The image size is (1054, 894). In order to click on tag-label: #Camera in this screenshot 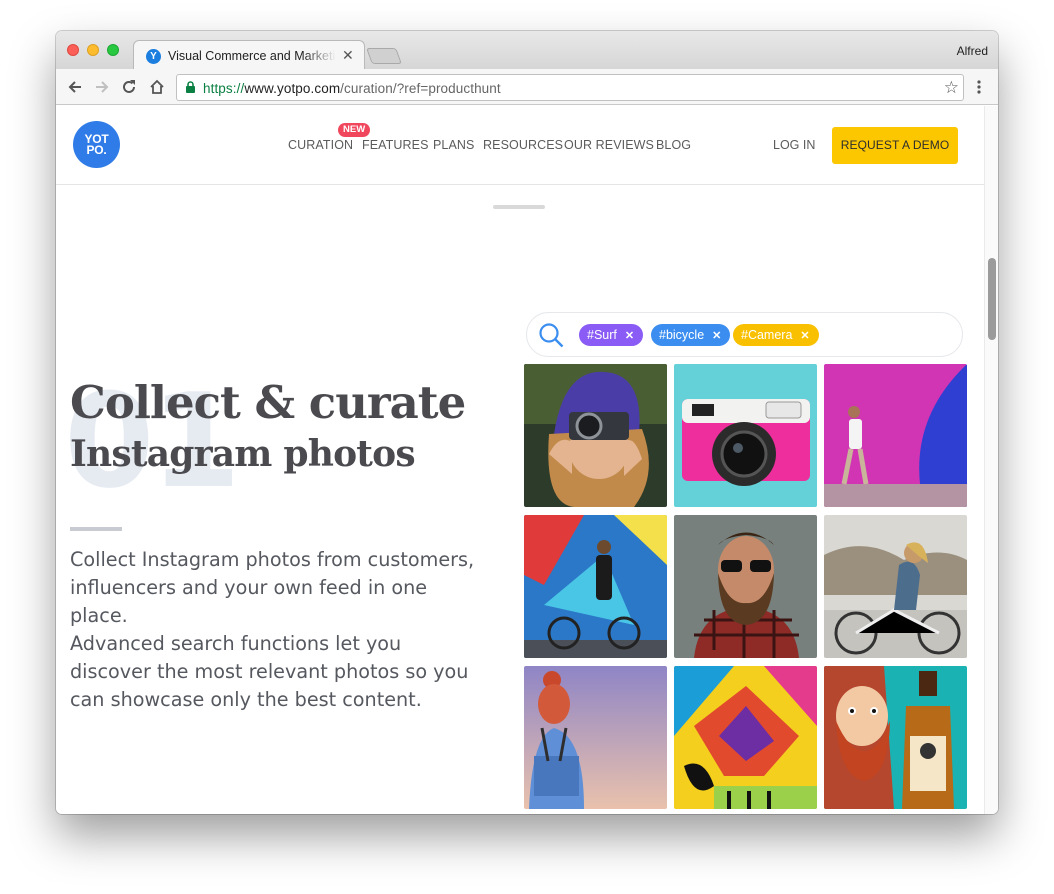, I will do `click(767, 335)`.